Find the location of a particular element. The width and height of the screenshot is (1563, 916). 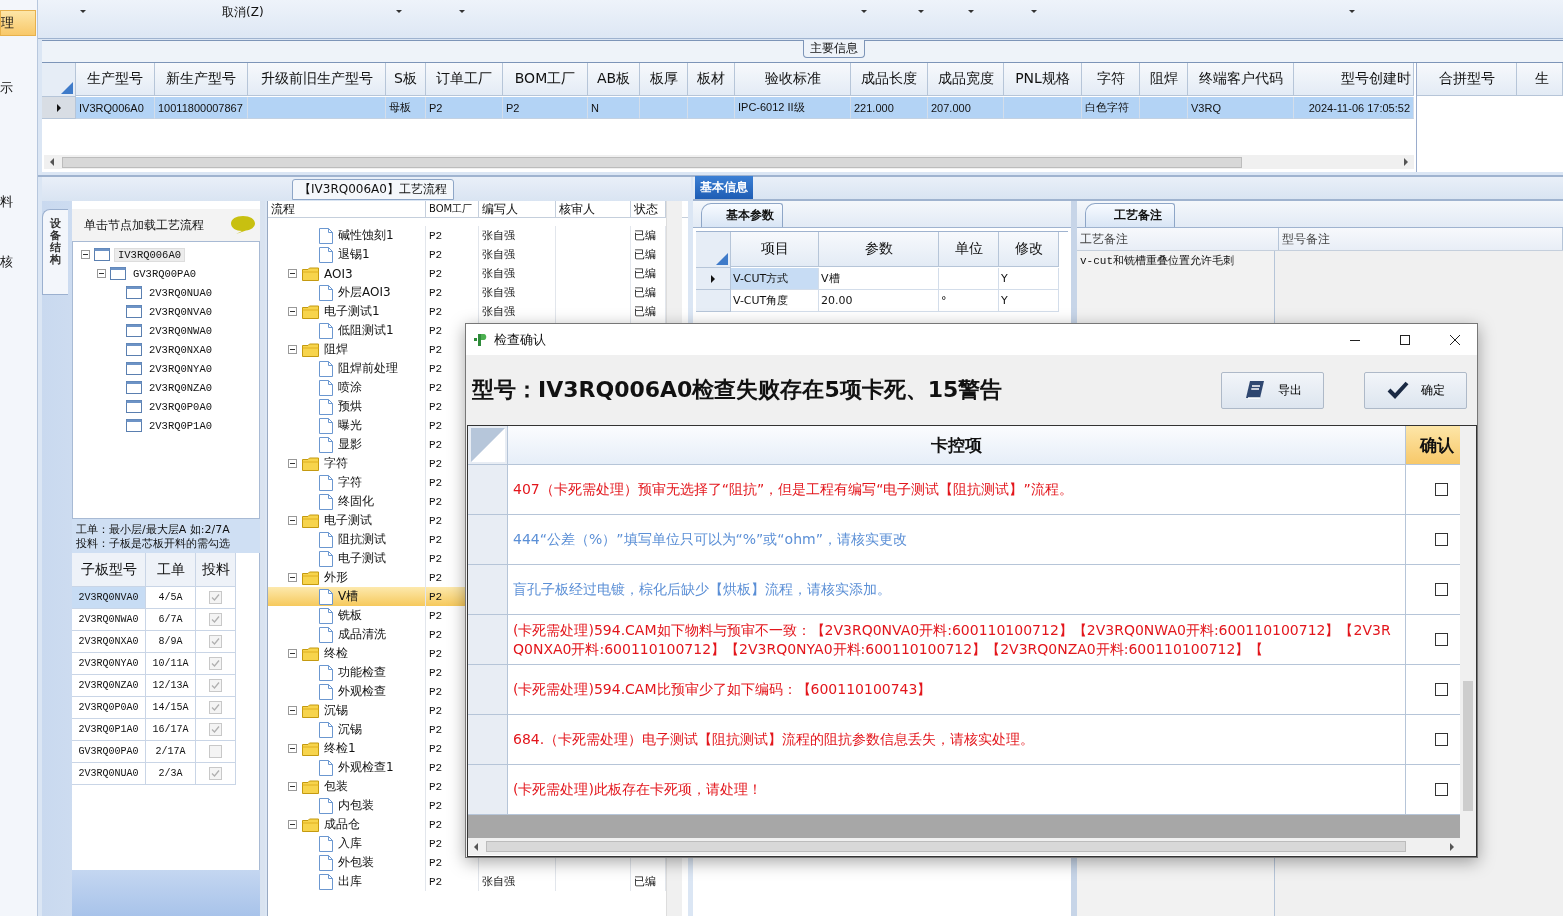

table-cell: 207.000 is located at coordinates (951, 107).